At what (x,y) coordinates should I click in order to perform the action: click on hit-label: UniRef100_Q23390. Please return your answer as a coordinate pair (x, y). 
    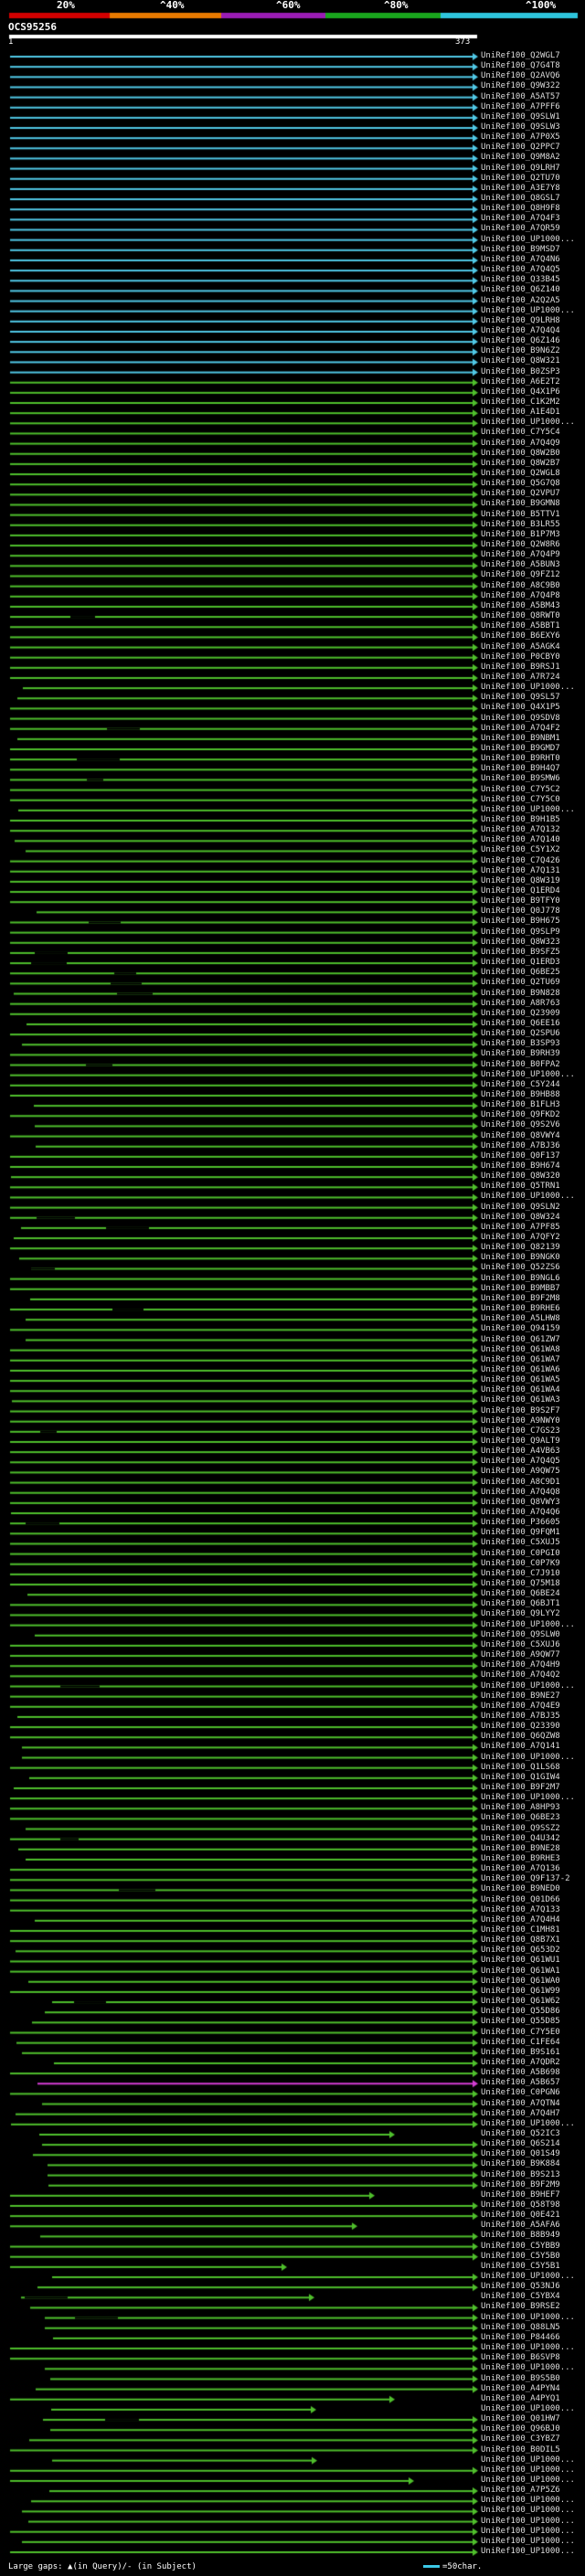
    Looking at the image, I should click on (520, 1726).